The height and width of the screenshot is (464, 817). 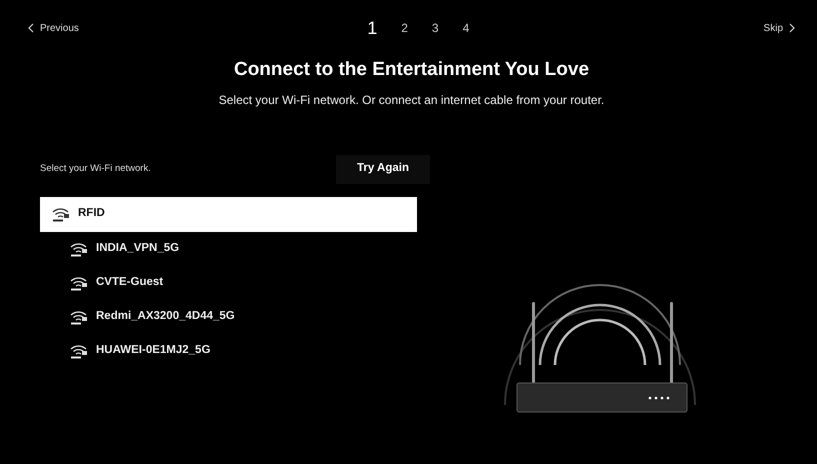 What do you see at coordinates (53, 28) in the screenshot?
I see `previous-button: Previous` at bounding box center [53, 28].